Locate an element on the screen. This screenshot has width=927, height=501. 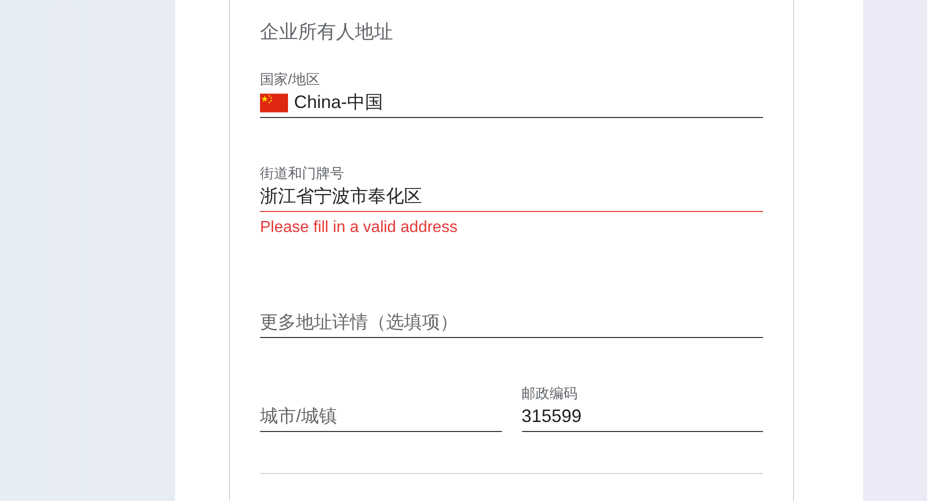
input-field: China-中国 is located at coordinates (511, 103).